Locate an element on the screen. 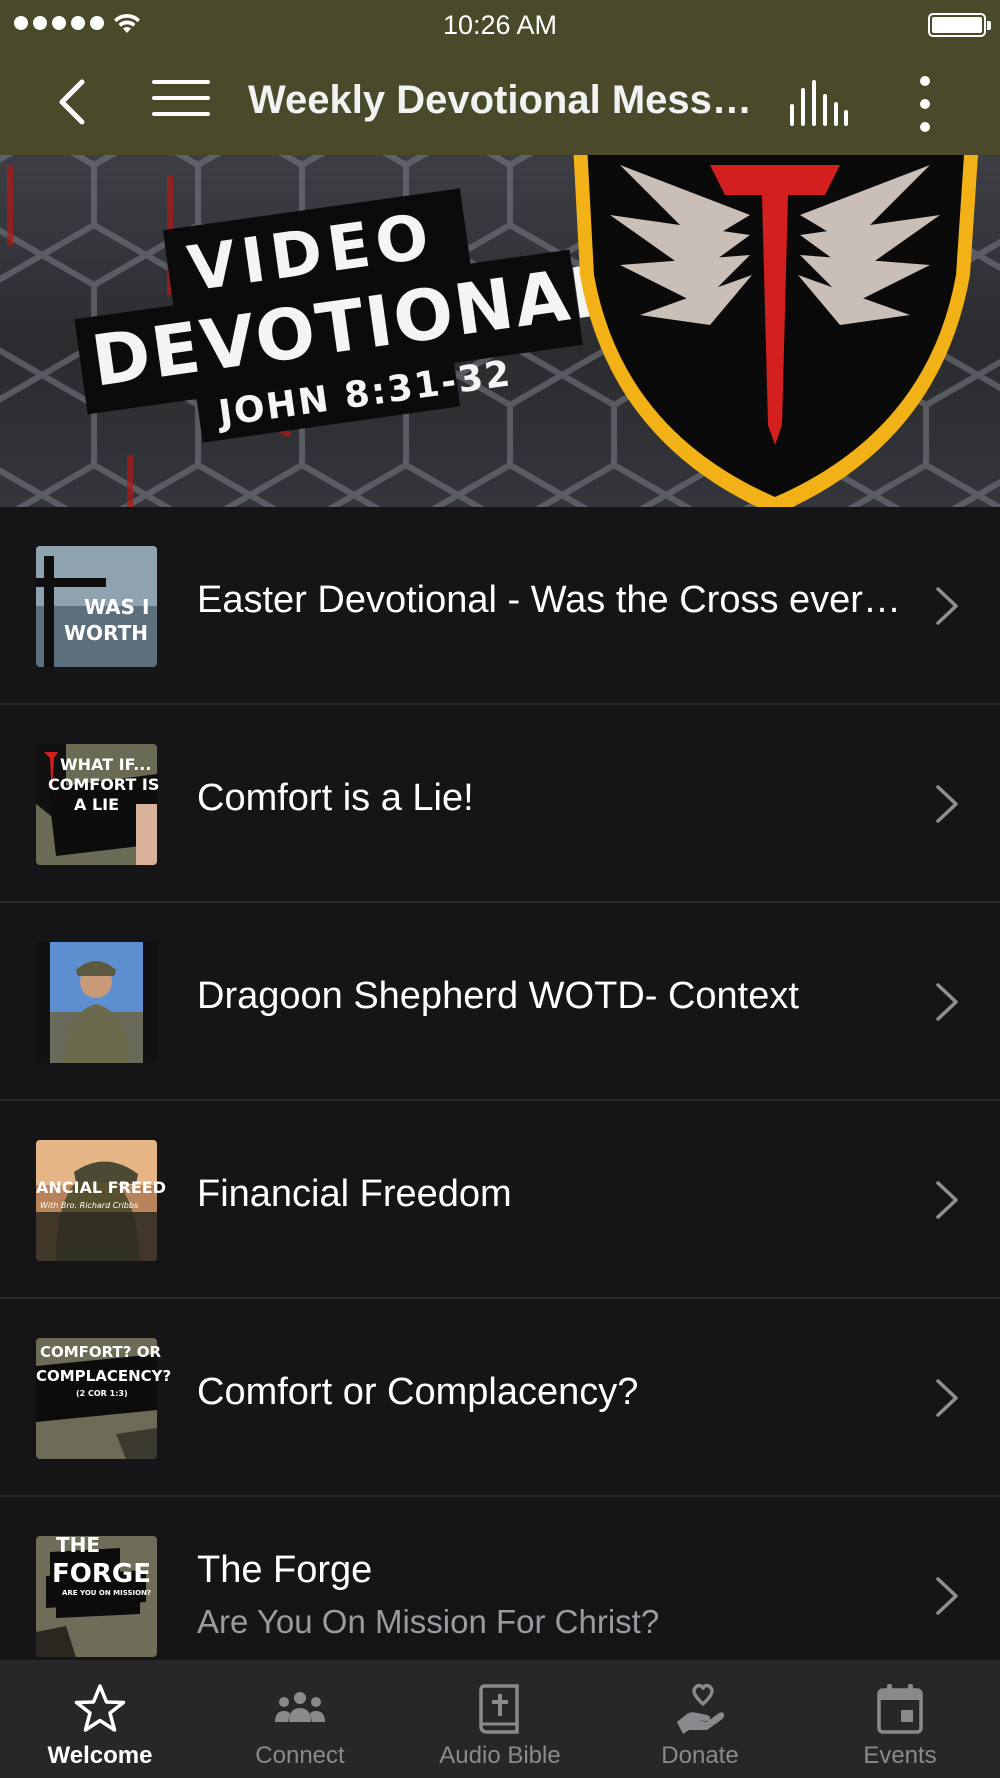 The height and width of the screenshot is (1778, 1000). list-item: Dragoon Shepherd WOTD- Context is located at coordinates (500, 1002).